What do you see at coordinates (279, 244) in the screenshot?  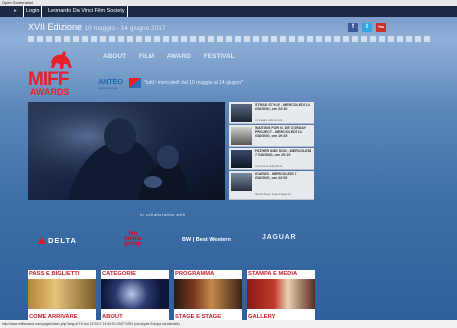 I see `sponsor-jaguar: JAGUAR` at bounding box center [279, 244].